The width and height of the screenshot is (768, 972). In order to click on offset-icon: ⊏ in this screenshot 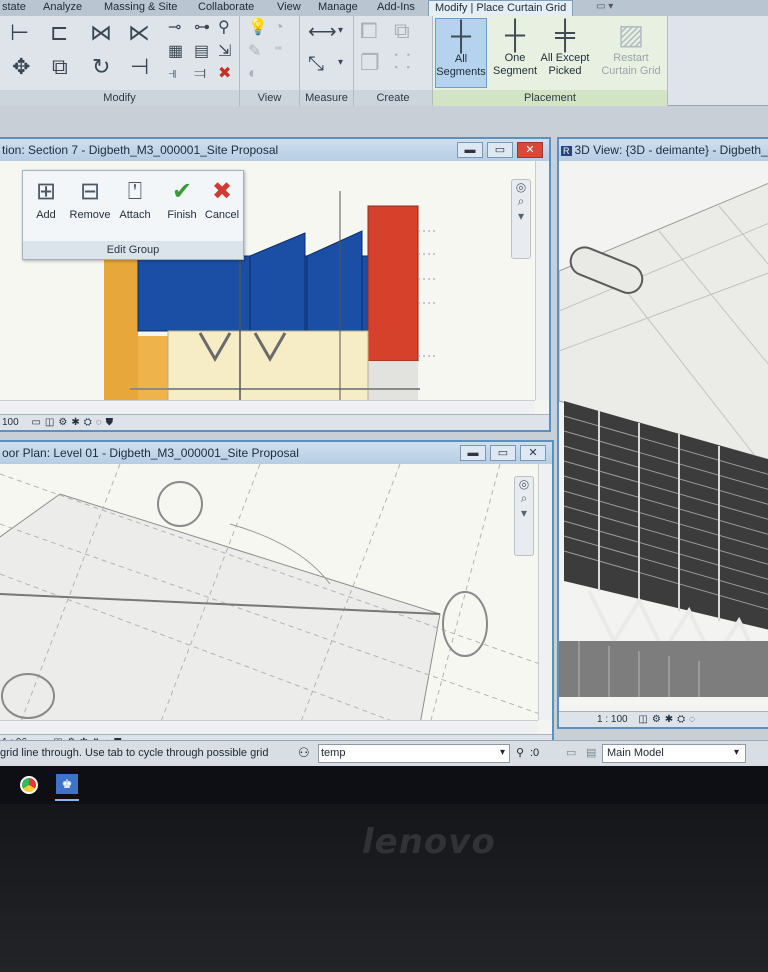, I will do `click(59, 33)`.